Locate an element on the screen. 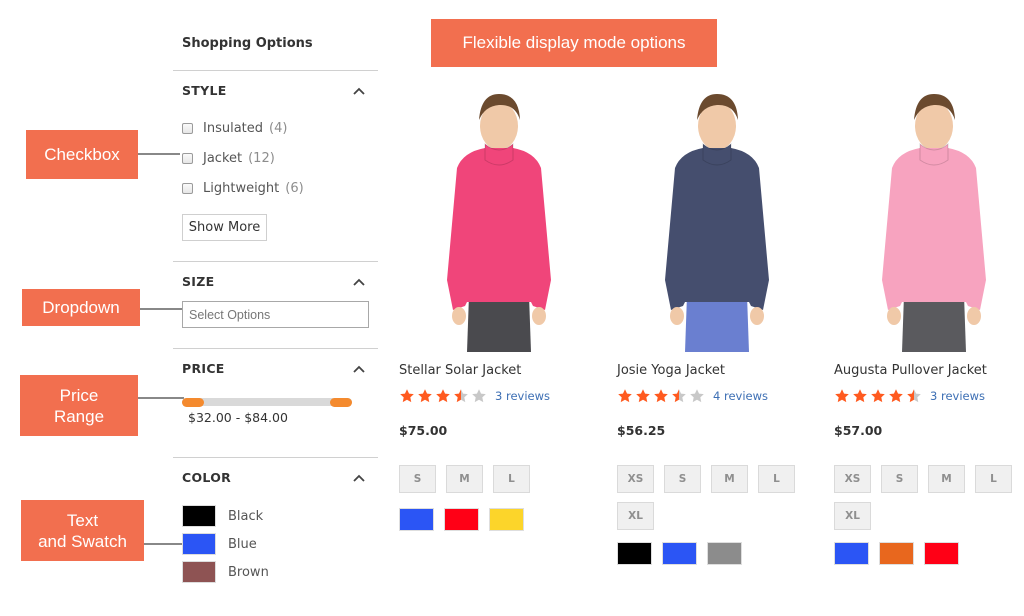  callout-swatch-line2: and Swatch is located at coordinates (82, 541).